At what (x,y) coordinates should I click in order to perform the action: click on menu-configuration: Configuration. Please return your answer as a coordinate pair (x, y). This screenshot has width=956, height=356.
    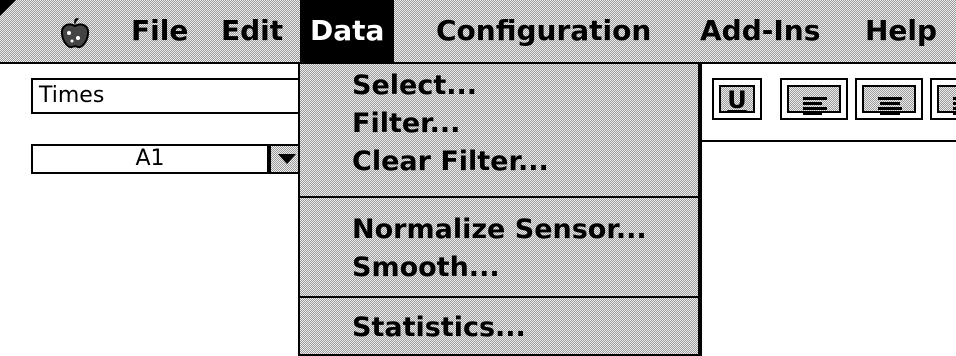
    Looking at the image, I should click on (543, 31).